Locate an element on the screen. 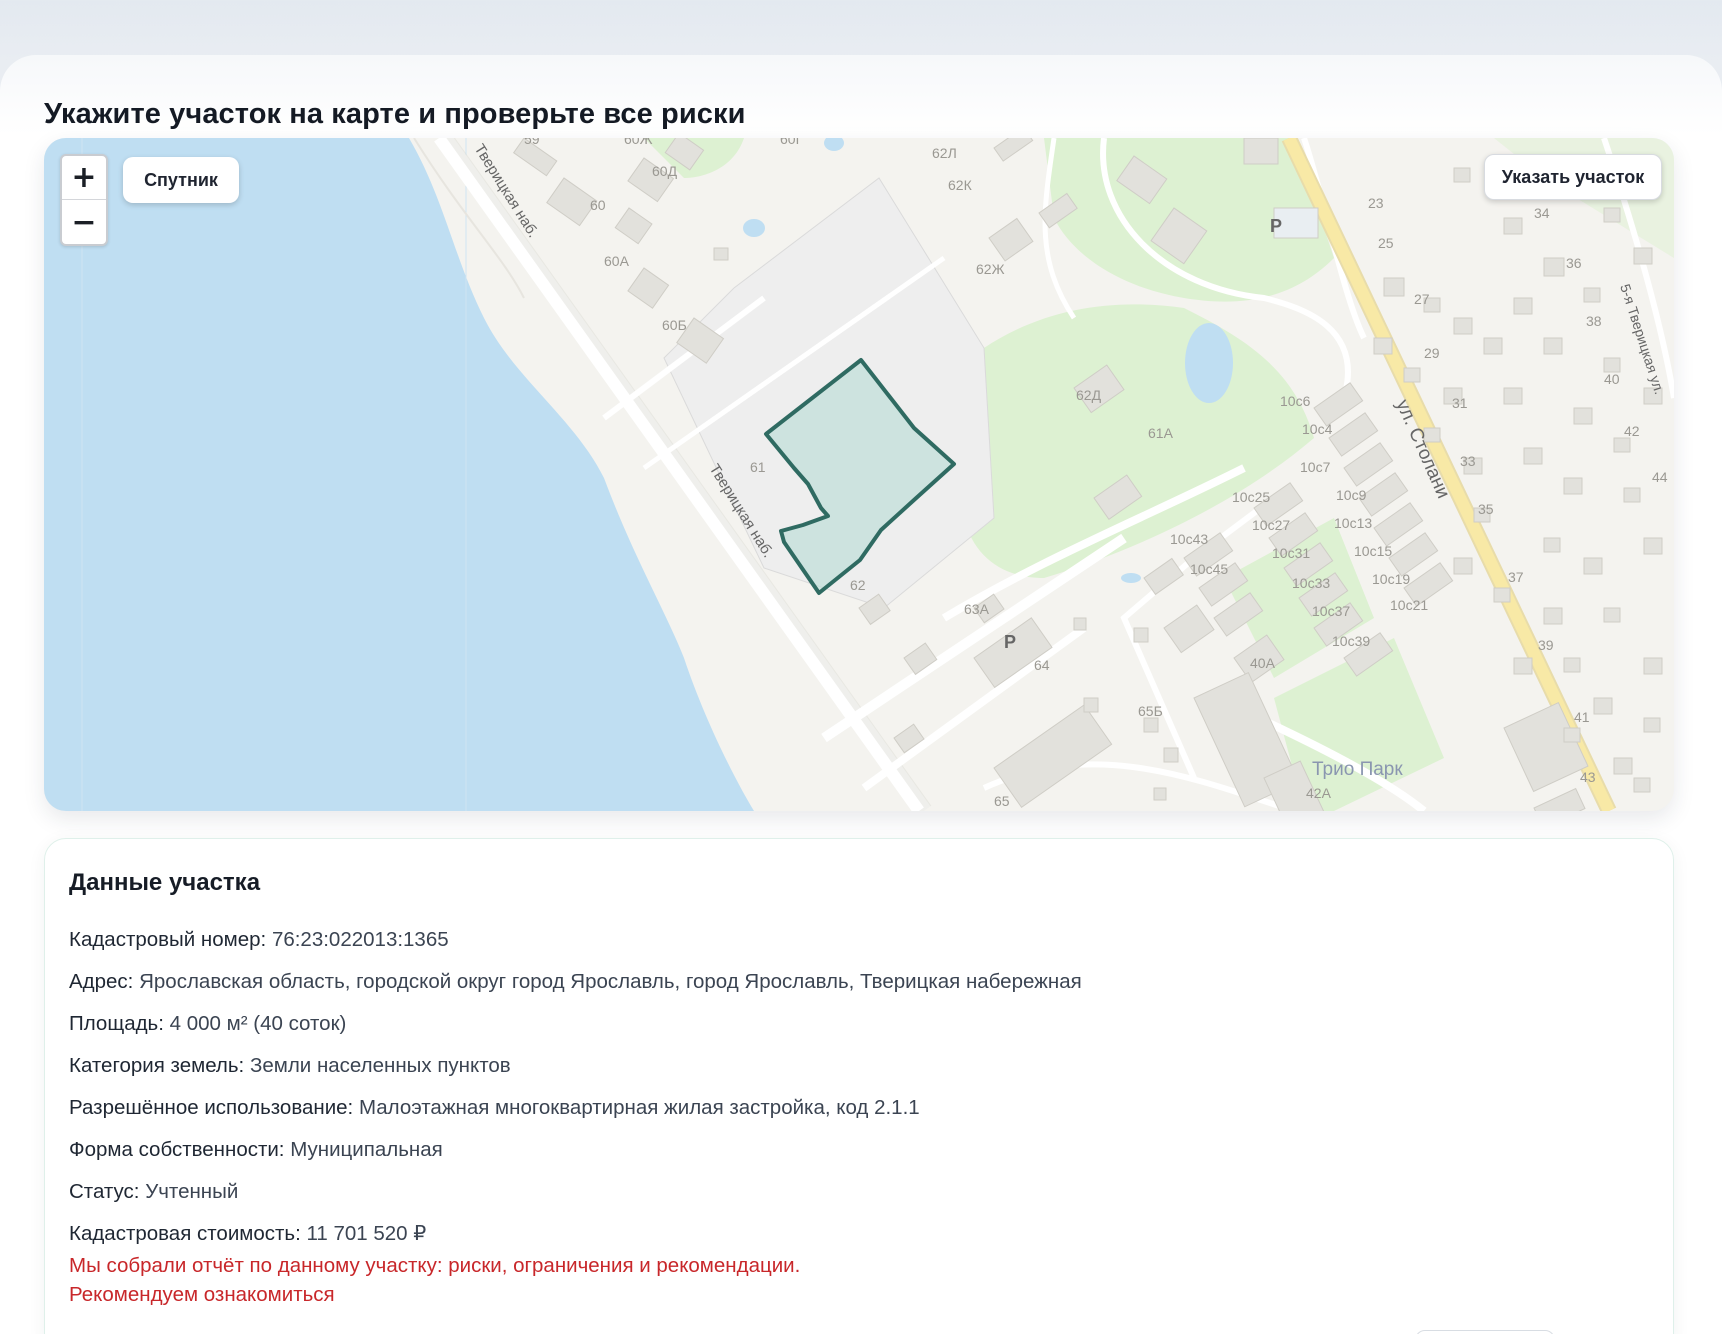 The height and width of the screenshot is (1334, 1722). house-number: 31 is located at coordinates (1460, 403).